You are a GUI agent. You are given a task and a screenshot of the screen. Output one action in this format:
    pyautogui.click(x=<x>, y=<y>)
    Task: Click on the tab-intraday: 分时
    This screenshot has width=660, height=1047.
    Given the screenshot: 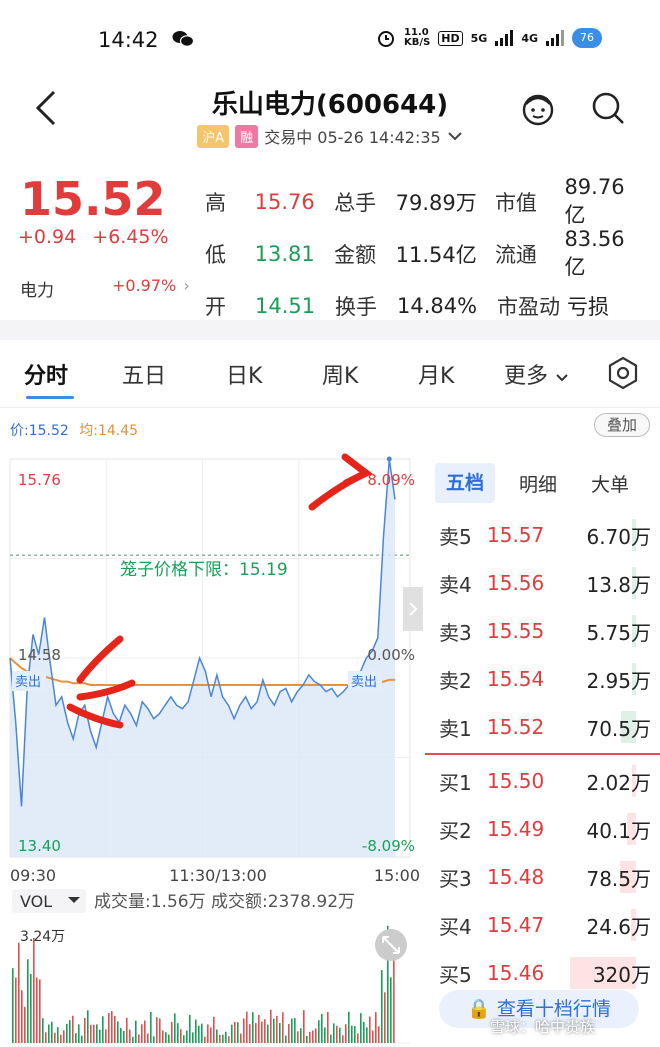 What is the action you would take?
    pyautogui.click(x=46, y=374)
    